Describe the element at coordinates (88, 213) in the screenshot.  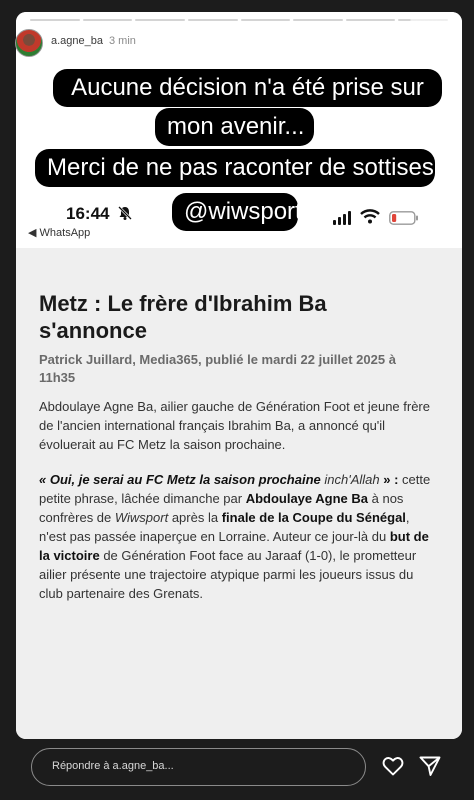
I see `status-time: 16:44` at that location.